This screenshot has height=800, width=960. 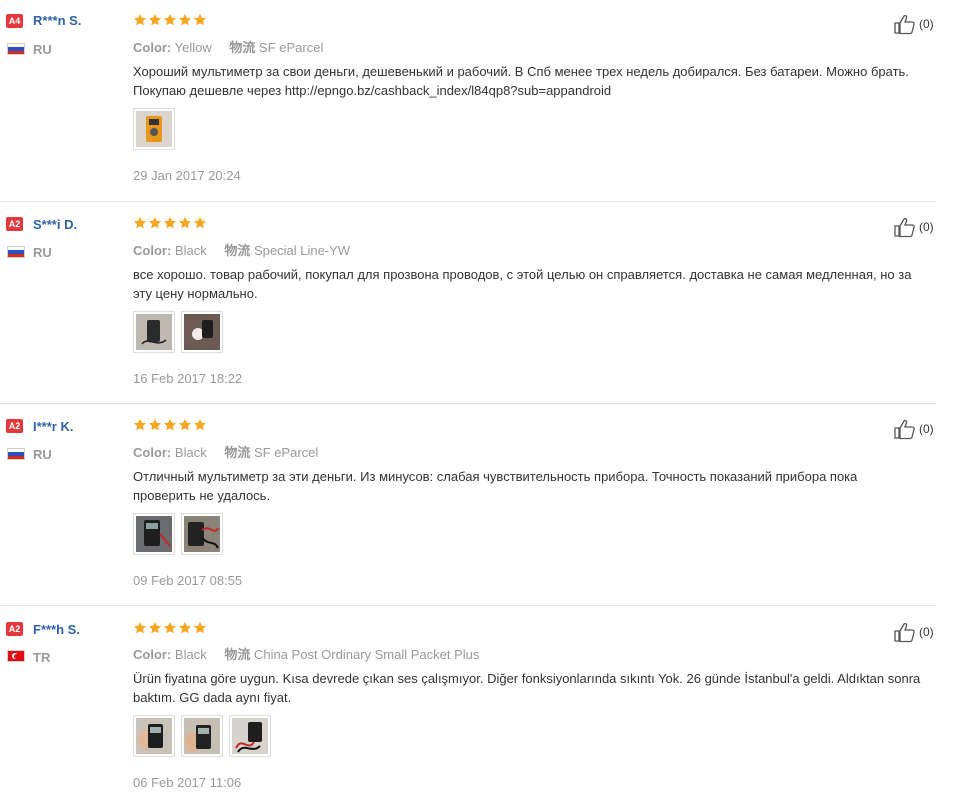 What do you see at coordinates (154, 332) in the screenshot?
I see `black-multimeter-photo` at bounding box center [154, 332].